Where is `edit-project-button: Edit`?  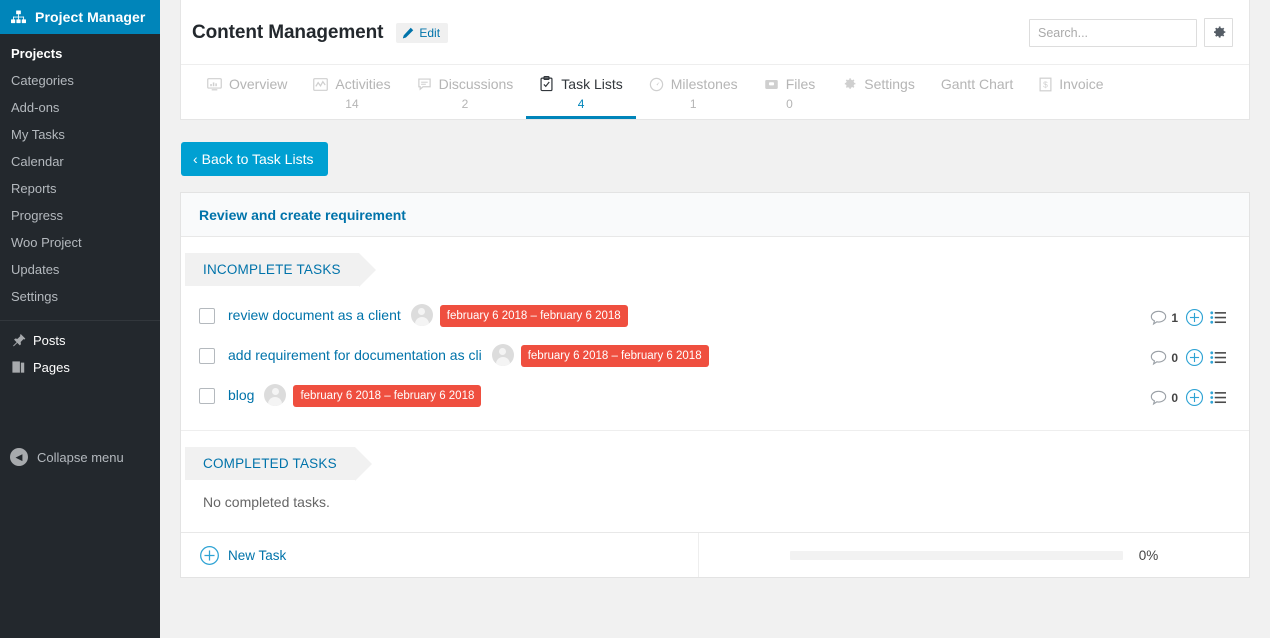 edit-project-button: Edit is located at coordinates (422, 32).